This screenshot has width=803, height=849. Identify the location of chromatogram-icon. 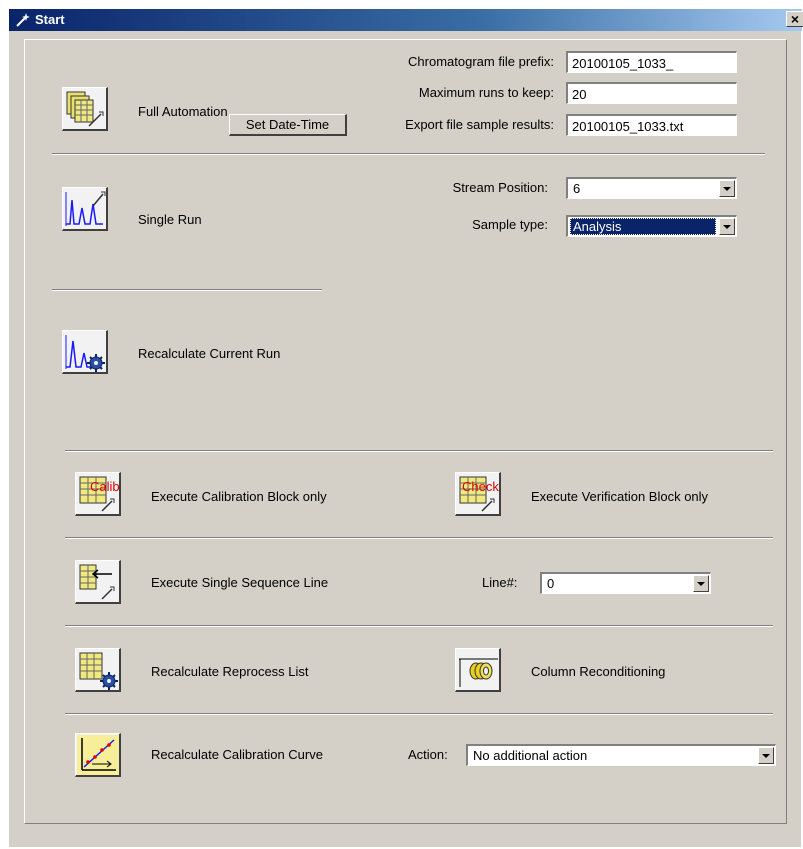
(85, 208).